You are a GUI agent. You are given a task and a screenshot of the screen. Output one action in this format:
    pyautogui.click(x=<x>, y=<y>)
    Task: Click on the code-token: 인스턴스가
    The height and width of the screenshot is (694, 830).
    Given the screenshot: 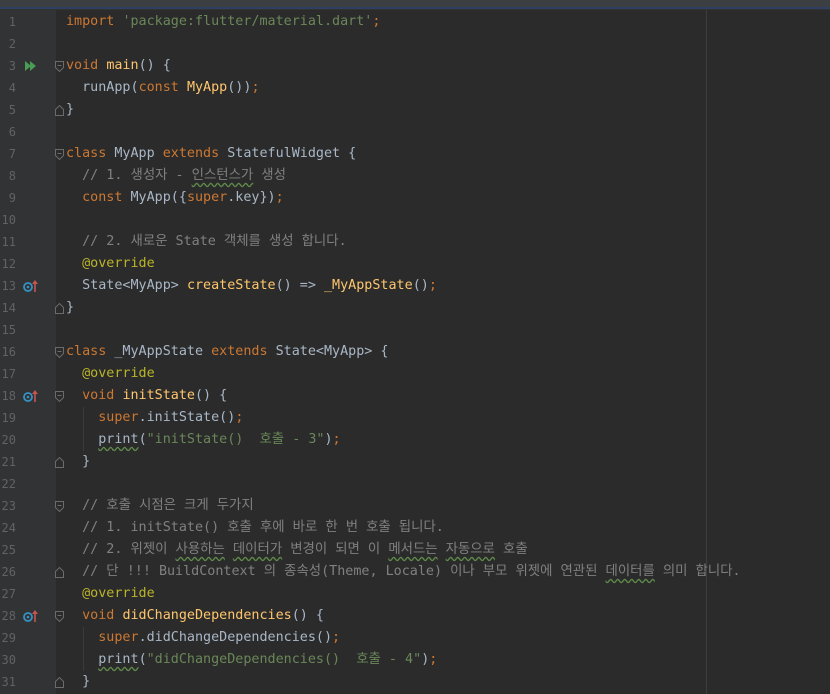 What is the action you would take?
    pyautogui.click(x=222, y=175)
    